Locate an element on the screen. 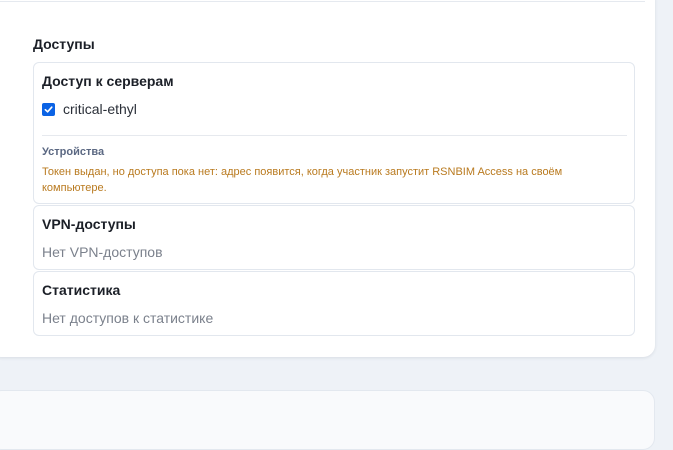  next-card is located at coordinates (327, 420).